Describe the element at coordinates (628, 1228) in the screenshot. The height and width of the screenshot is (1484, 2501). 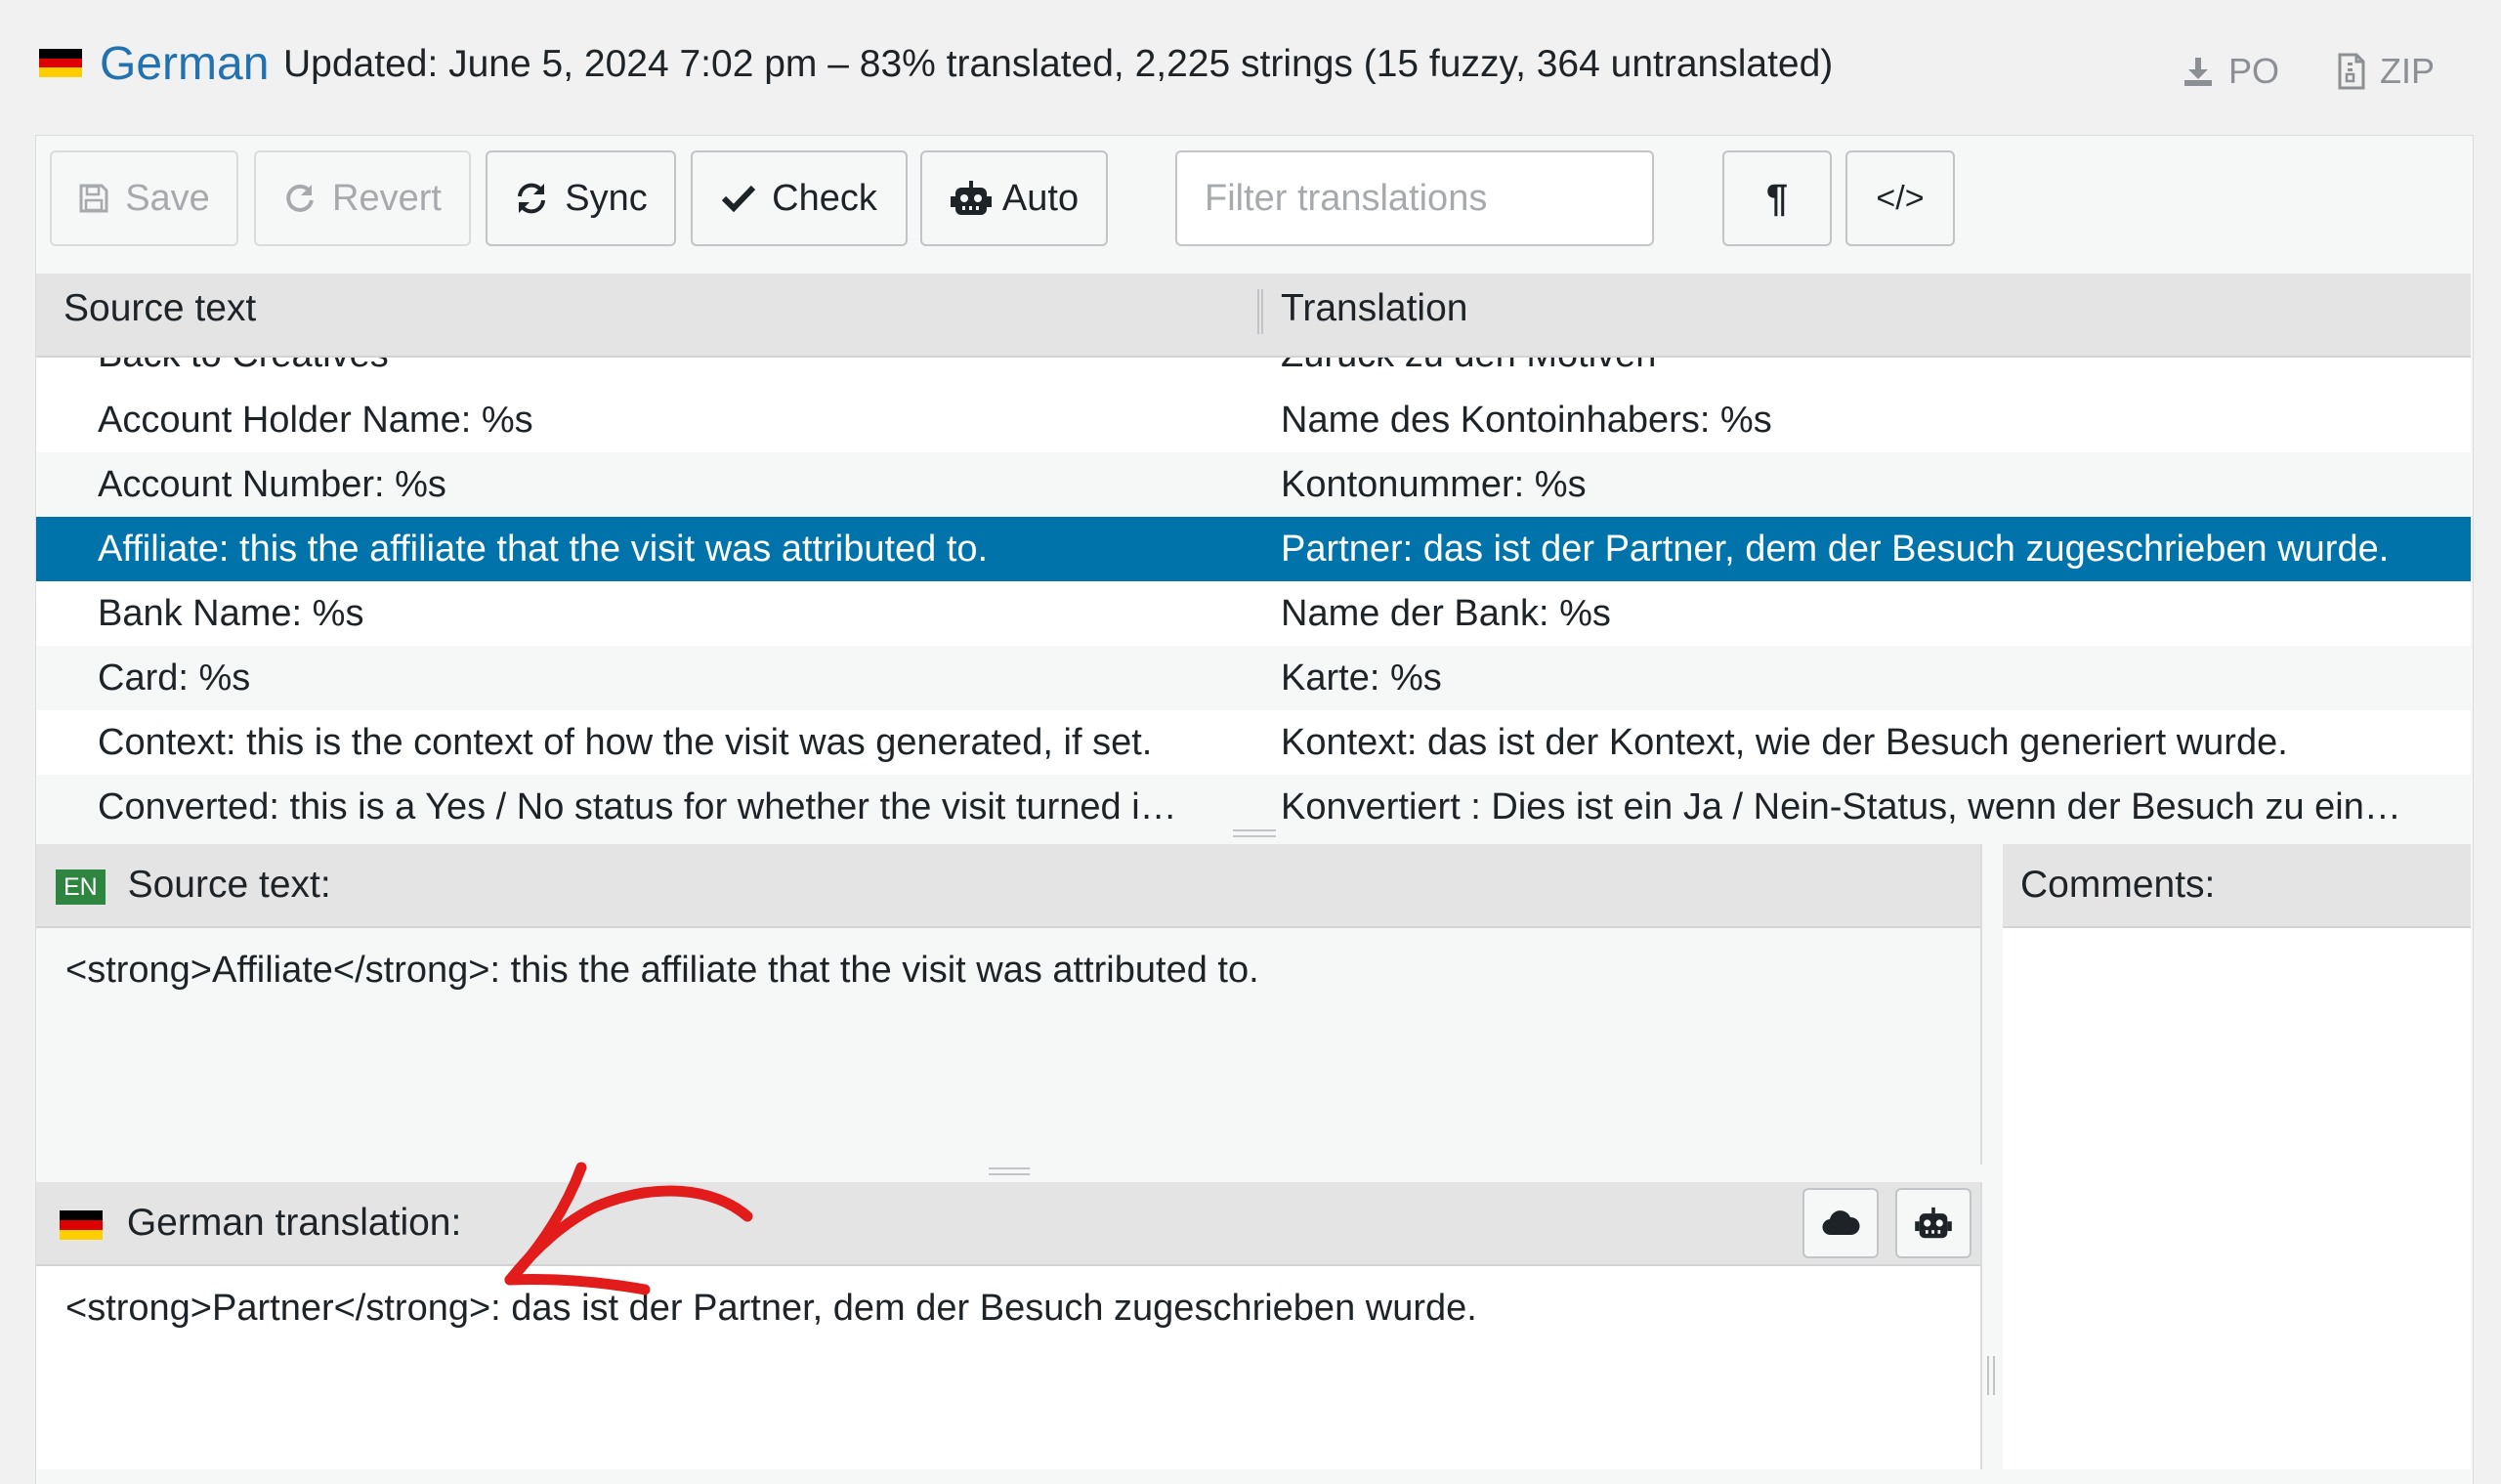
I see `annotation-arrow` at that location.